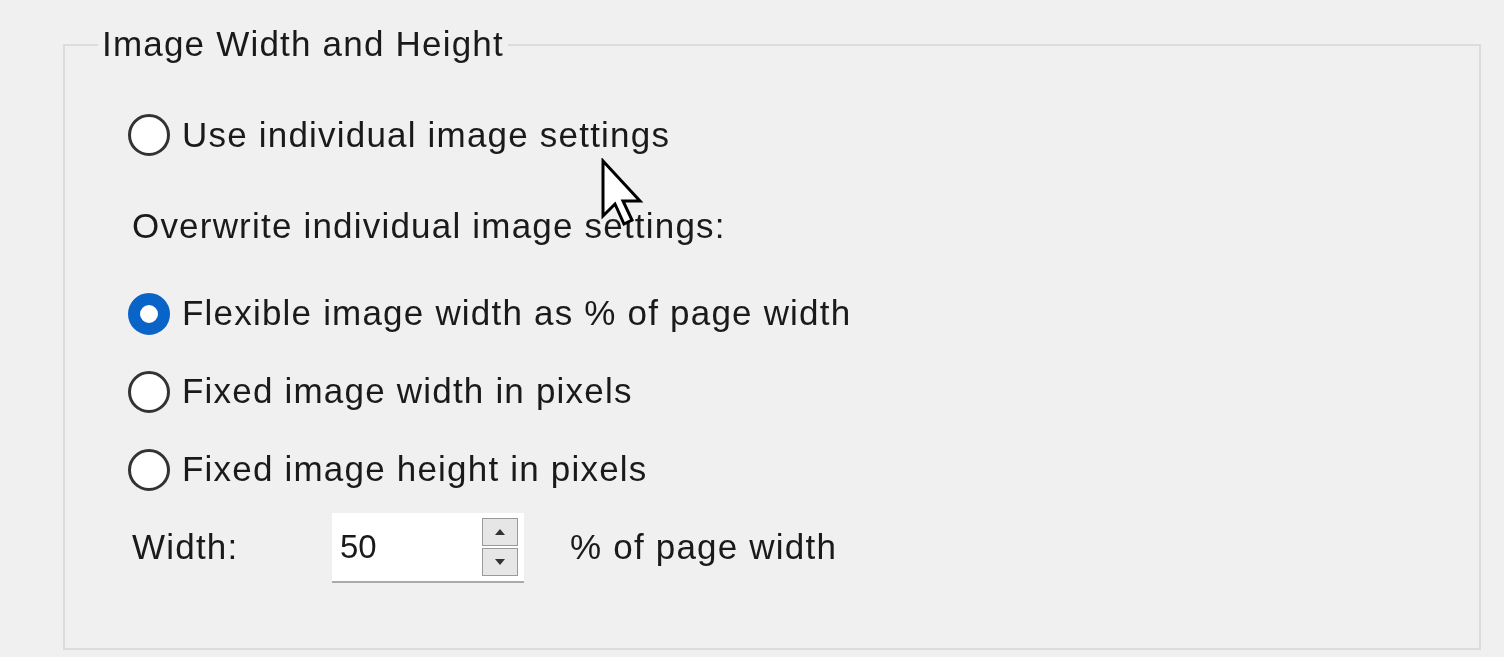 The width and height of the screenshot is (1504, 657). I want to click on number-field: 50, so click(407, 547).